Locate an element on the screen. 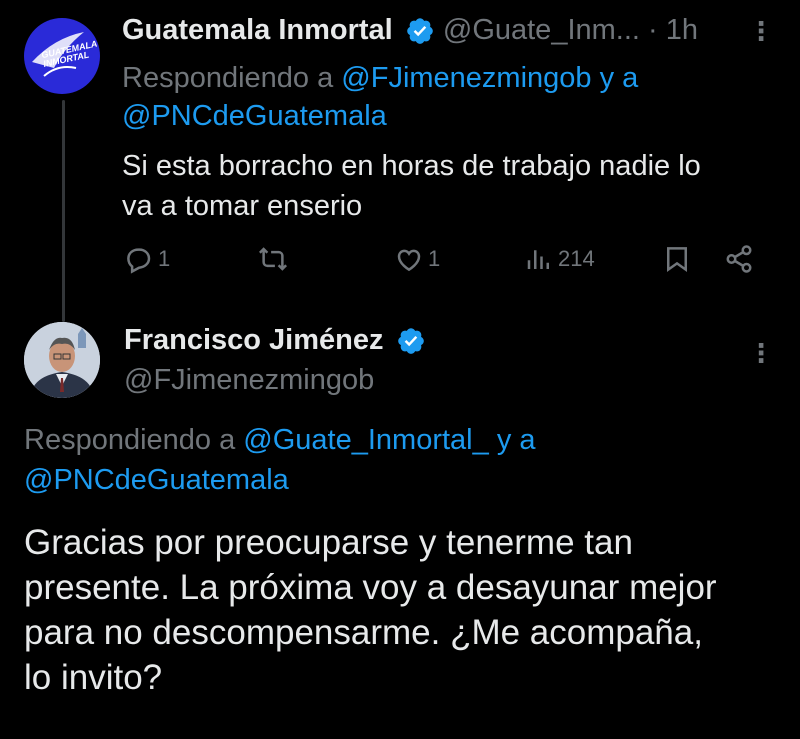  share-icon is located at coordinates (739, 259).